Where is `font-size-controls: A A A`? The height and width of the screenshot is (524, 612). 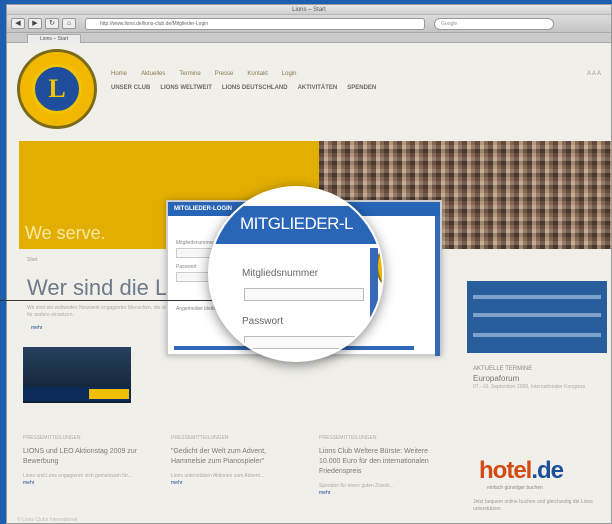
font-size-controls: A A A is located at coordinates (594, 74).